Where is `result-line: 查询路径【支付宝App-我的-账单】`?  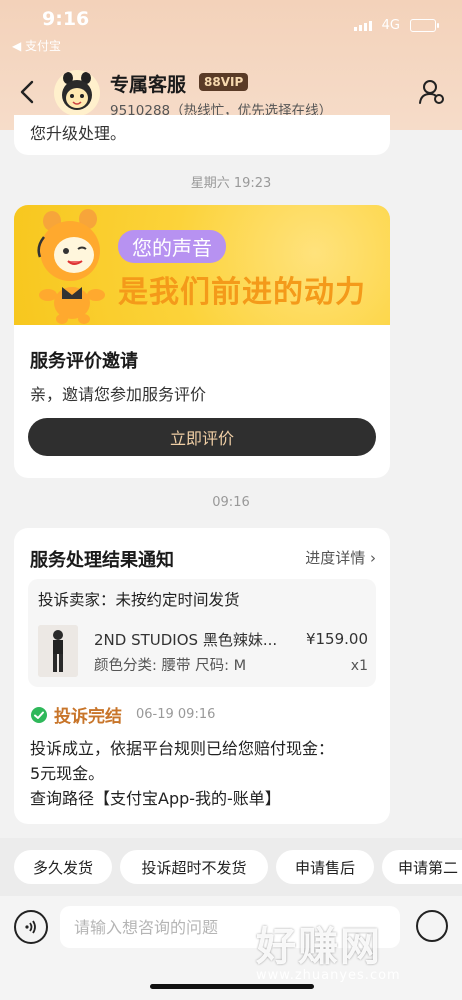
result-line: 查询路径【支付宝App-我的-账单】 is located at coordinates (155, 798).